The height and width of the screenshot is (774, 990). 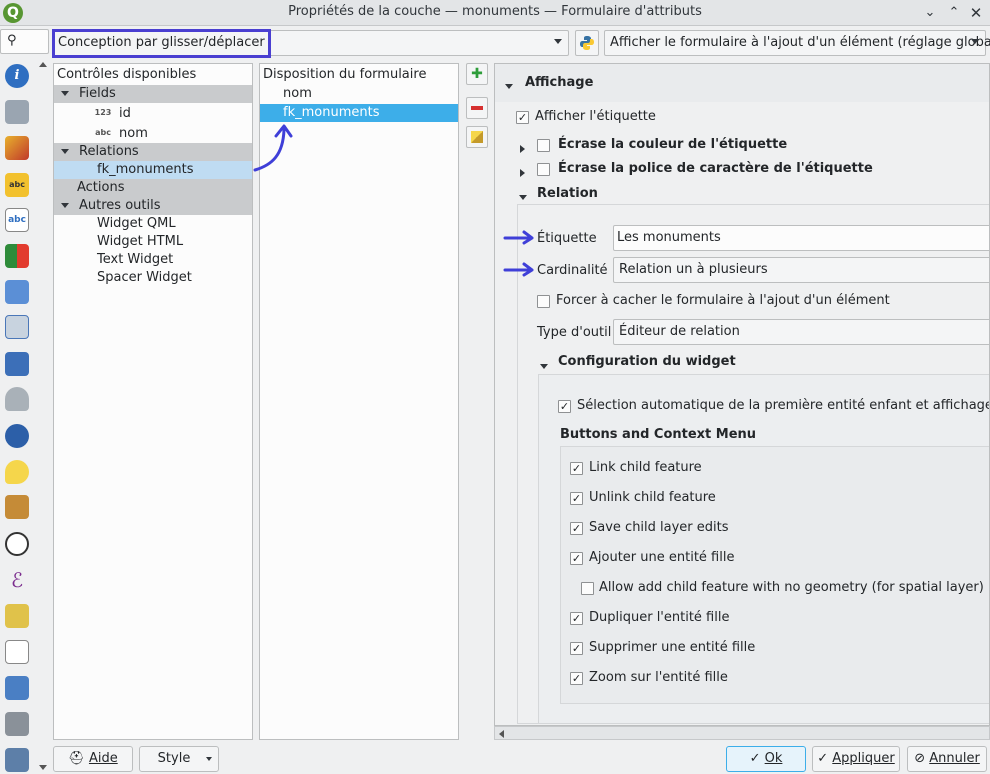 I want to click on remove-item-button, so click(x=477, y=108).